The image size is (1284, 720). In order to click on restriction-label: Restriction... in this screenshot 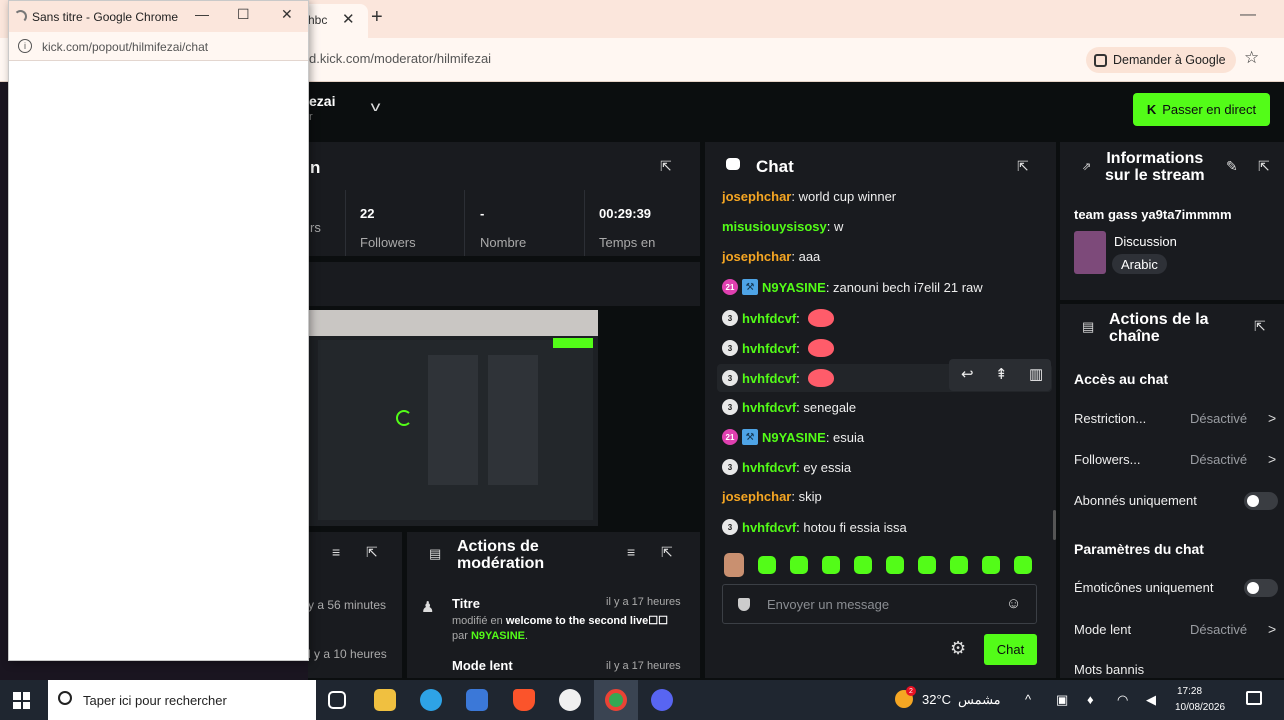, I will do `click(1110, 418)`.